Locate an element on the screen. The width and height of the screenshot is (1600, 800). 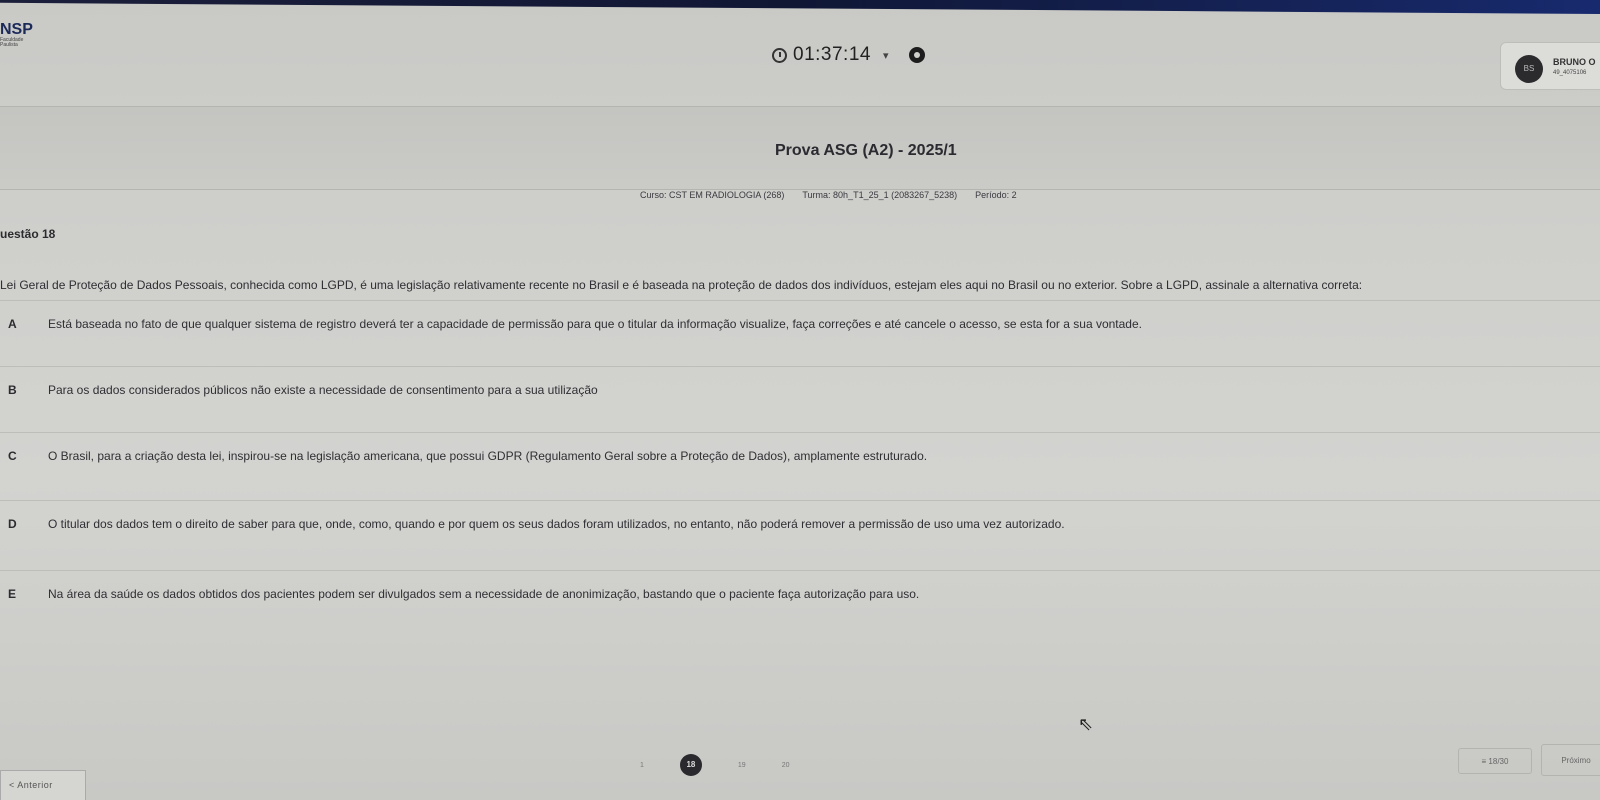
course-info: Curso: CST EM RADIOLOGIA (268) is located at coordinates (712, 195).